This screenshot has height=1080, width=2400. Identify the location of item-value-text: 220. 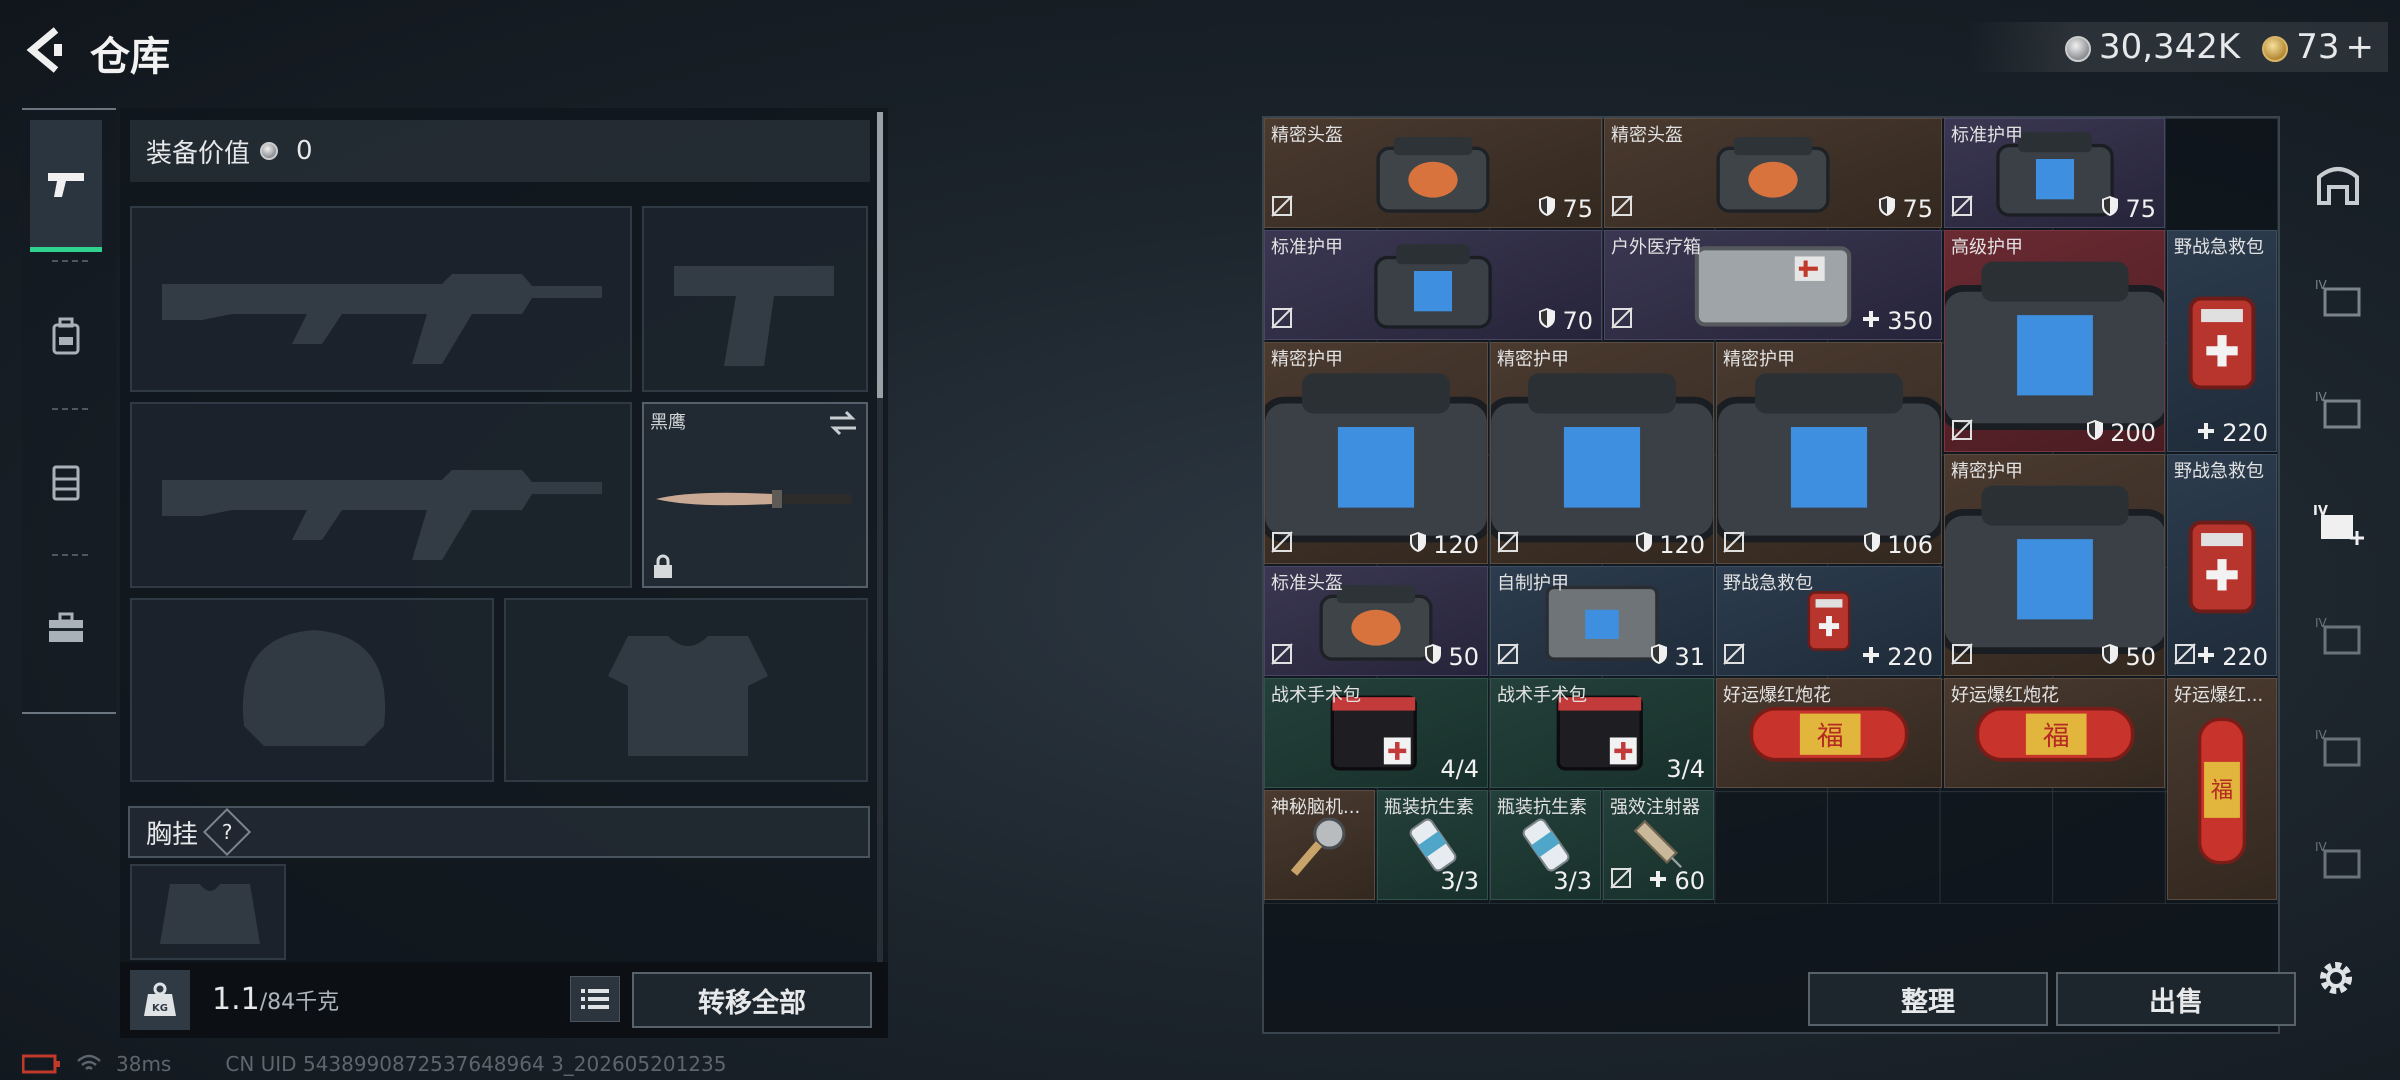
(2245, 657).